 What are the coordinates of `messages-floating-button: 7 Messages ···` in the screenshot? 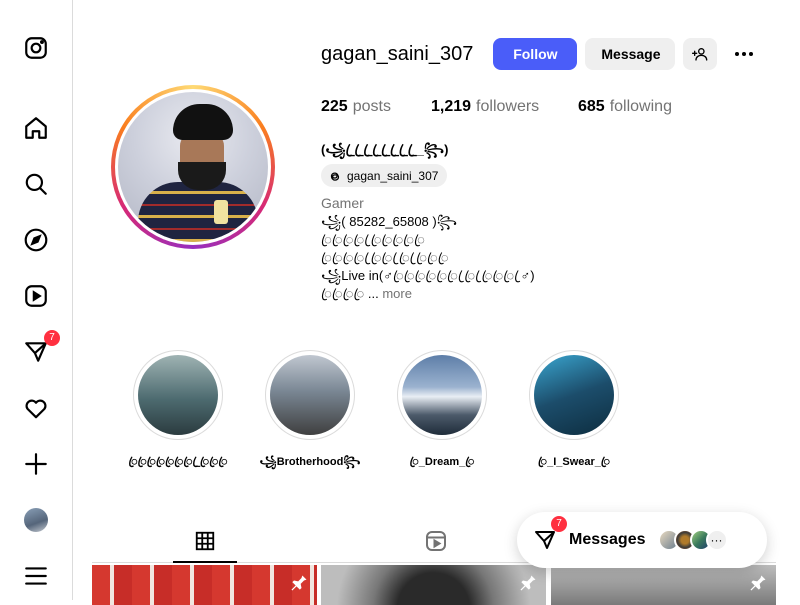 It's located at (642, 540).